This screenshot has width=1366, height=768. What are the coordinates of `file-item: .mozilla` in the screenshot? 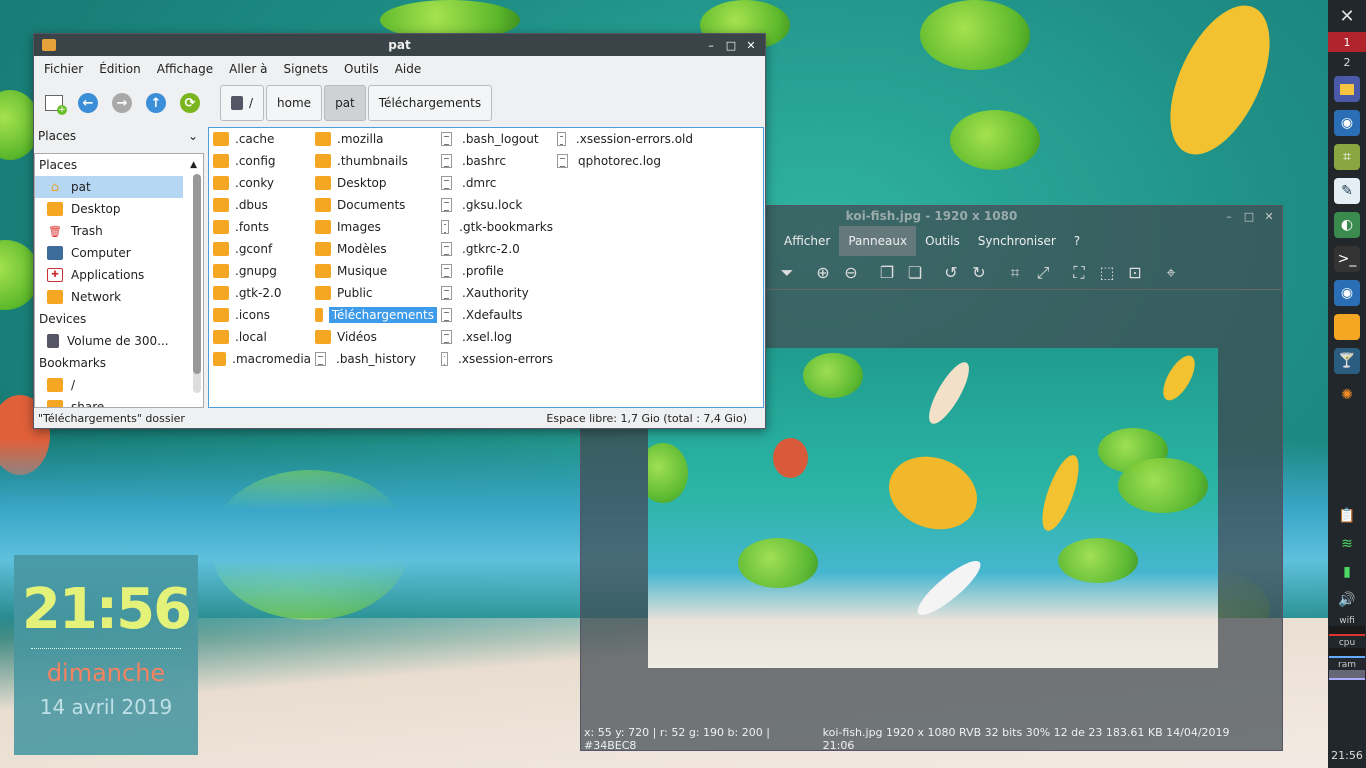 It's located at (374, 139).